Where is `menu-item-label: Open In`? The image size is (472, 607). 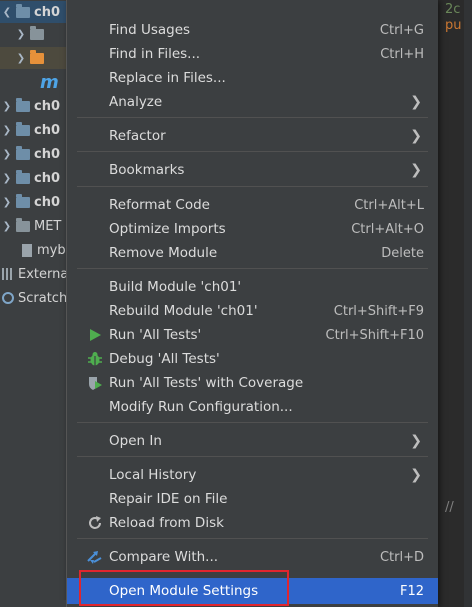 menu-item-label: Open In is located at coordinates (135, 441).